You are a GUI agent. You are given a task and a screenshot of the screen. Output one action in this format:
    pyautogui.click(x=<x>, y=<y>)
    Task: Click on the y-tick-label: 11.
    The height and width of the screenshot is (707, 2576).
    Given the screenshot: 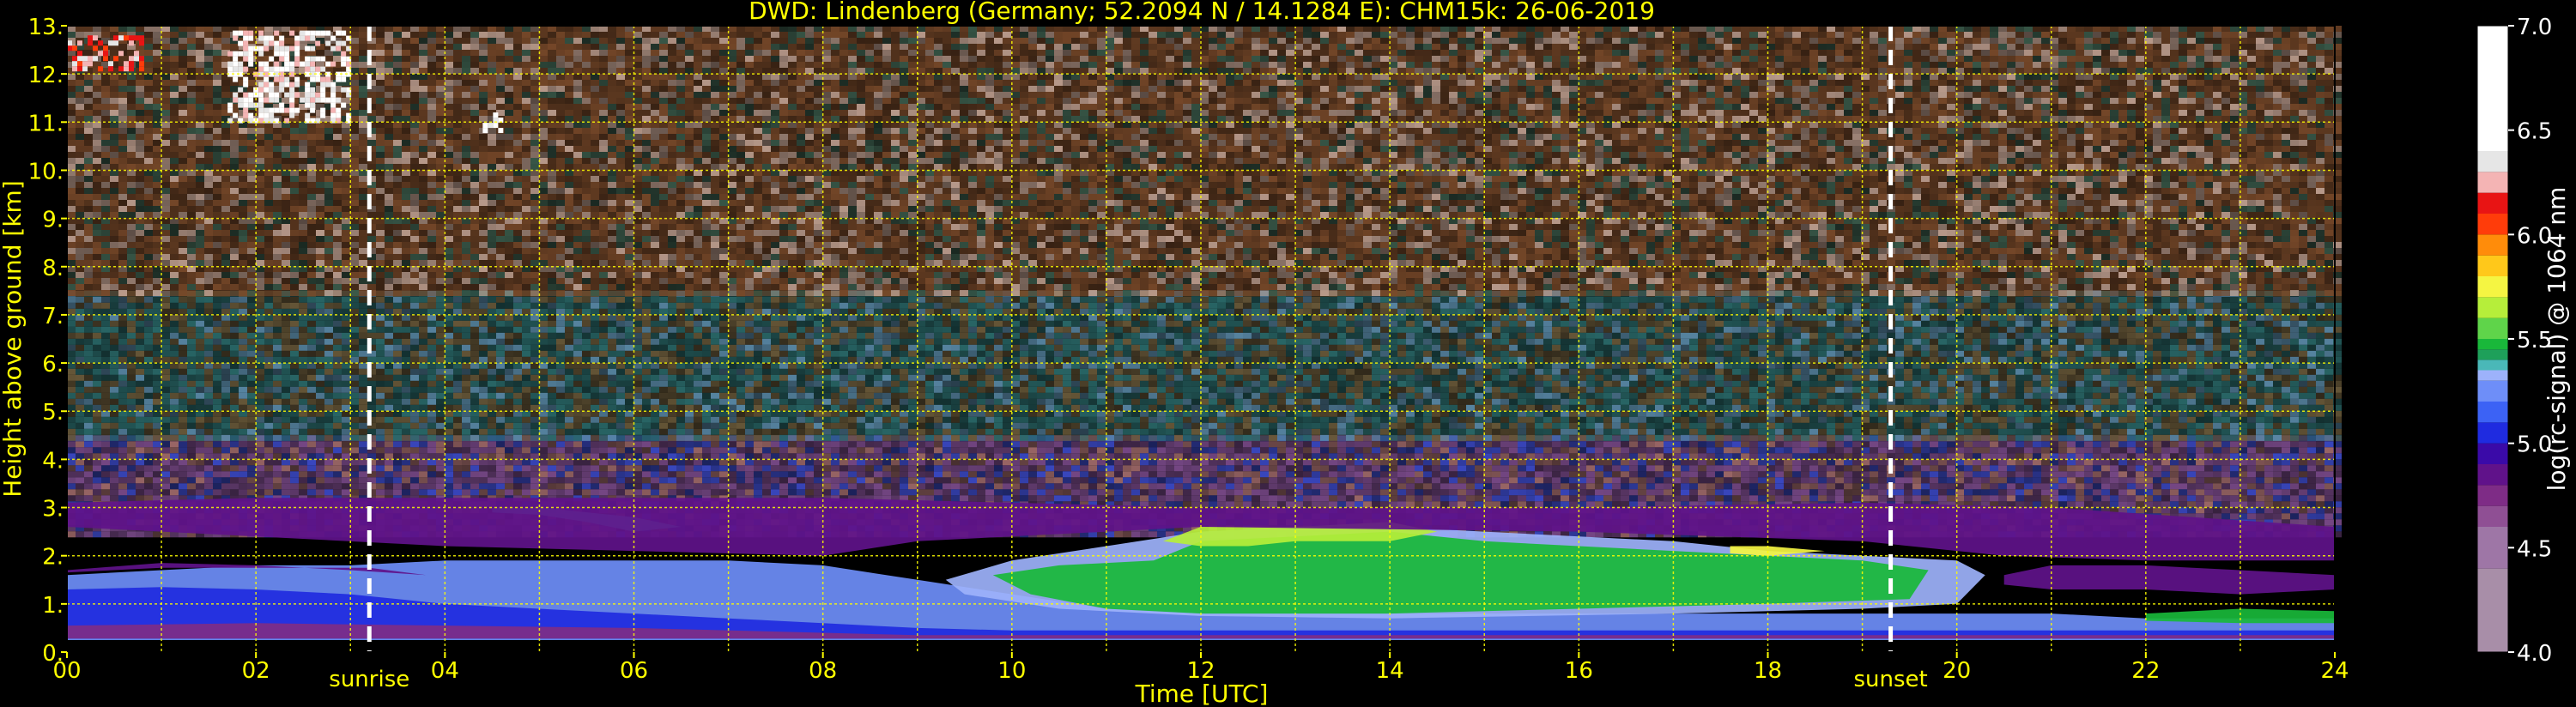 What is the action you would take?
    pyautogui.click(x=46, y=124)
    